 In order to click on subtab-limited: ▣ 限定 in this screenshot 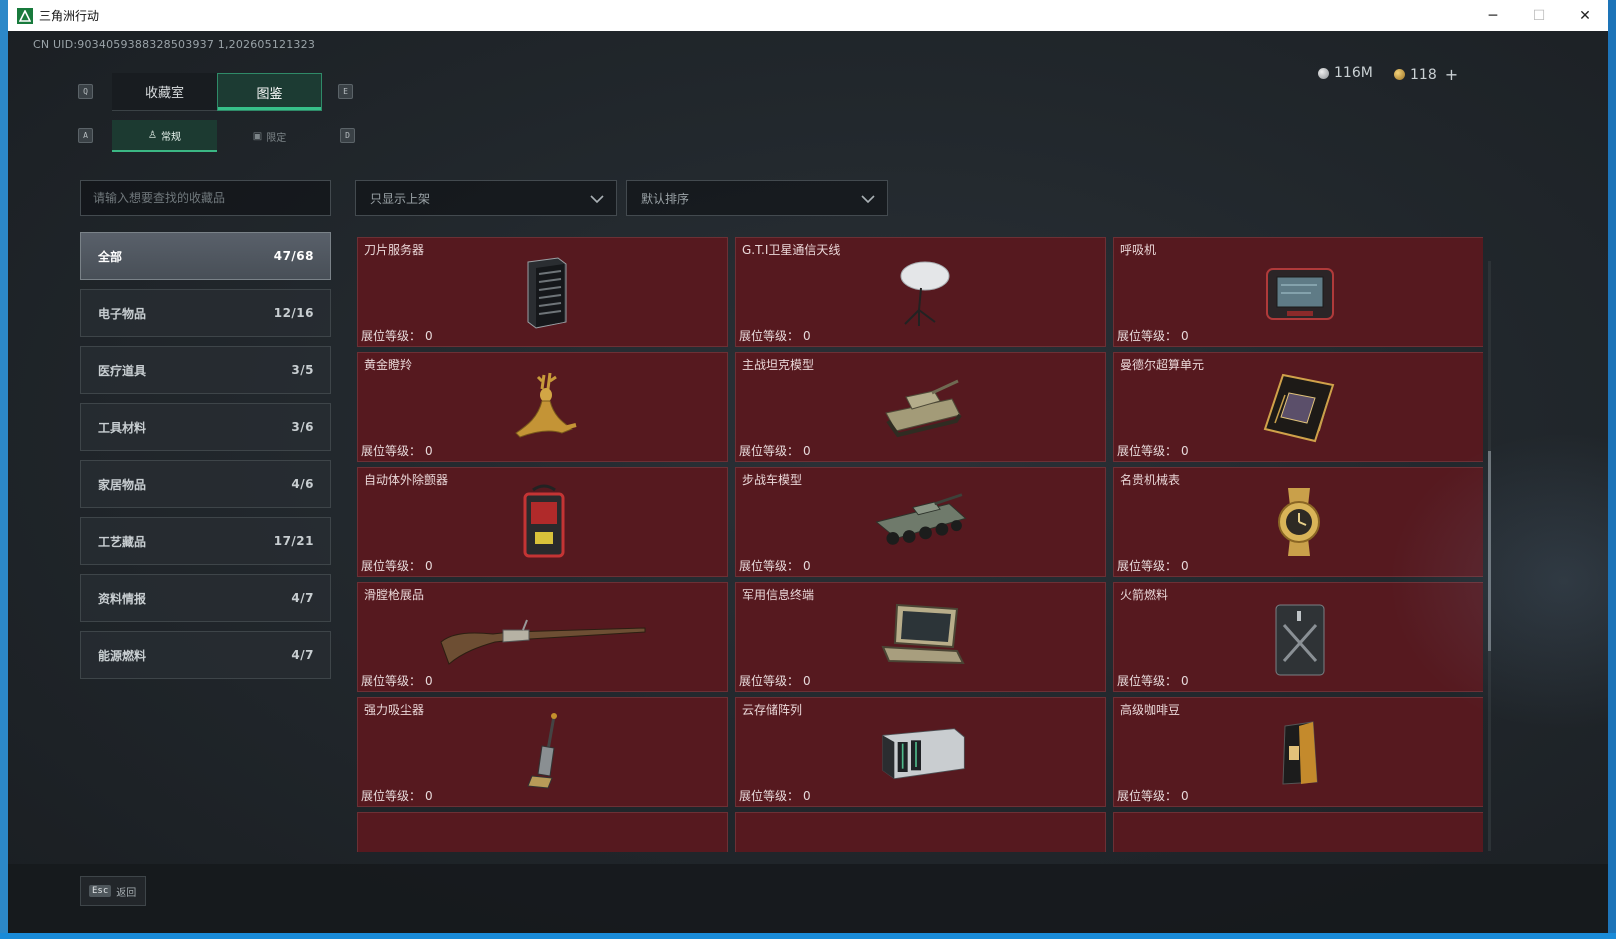, I will do `click(269, 136)`.